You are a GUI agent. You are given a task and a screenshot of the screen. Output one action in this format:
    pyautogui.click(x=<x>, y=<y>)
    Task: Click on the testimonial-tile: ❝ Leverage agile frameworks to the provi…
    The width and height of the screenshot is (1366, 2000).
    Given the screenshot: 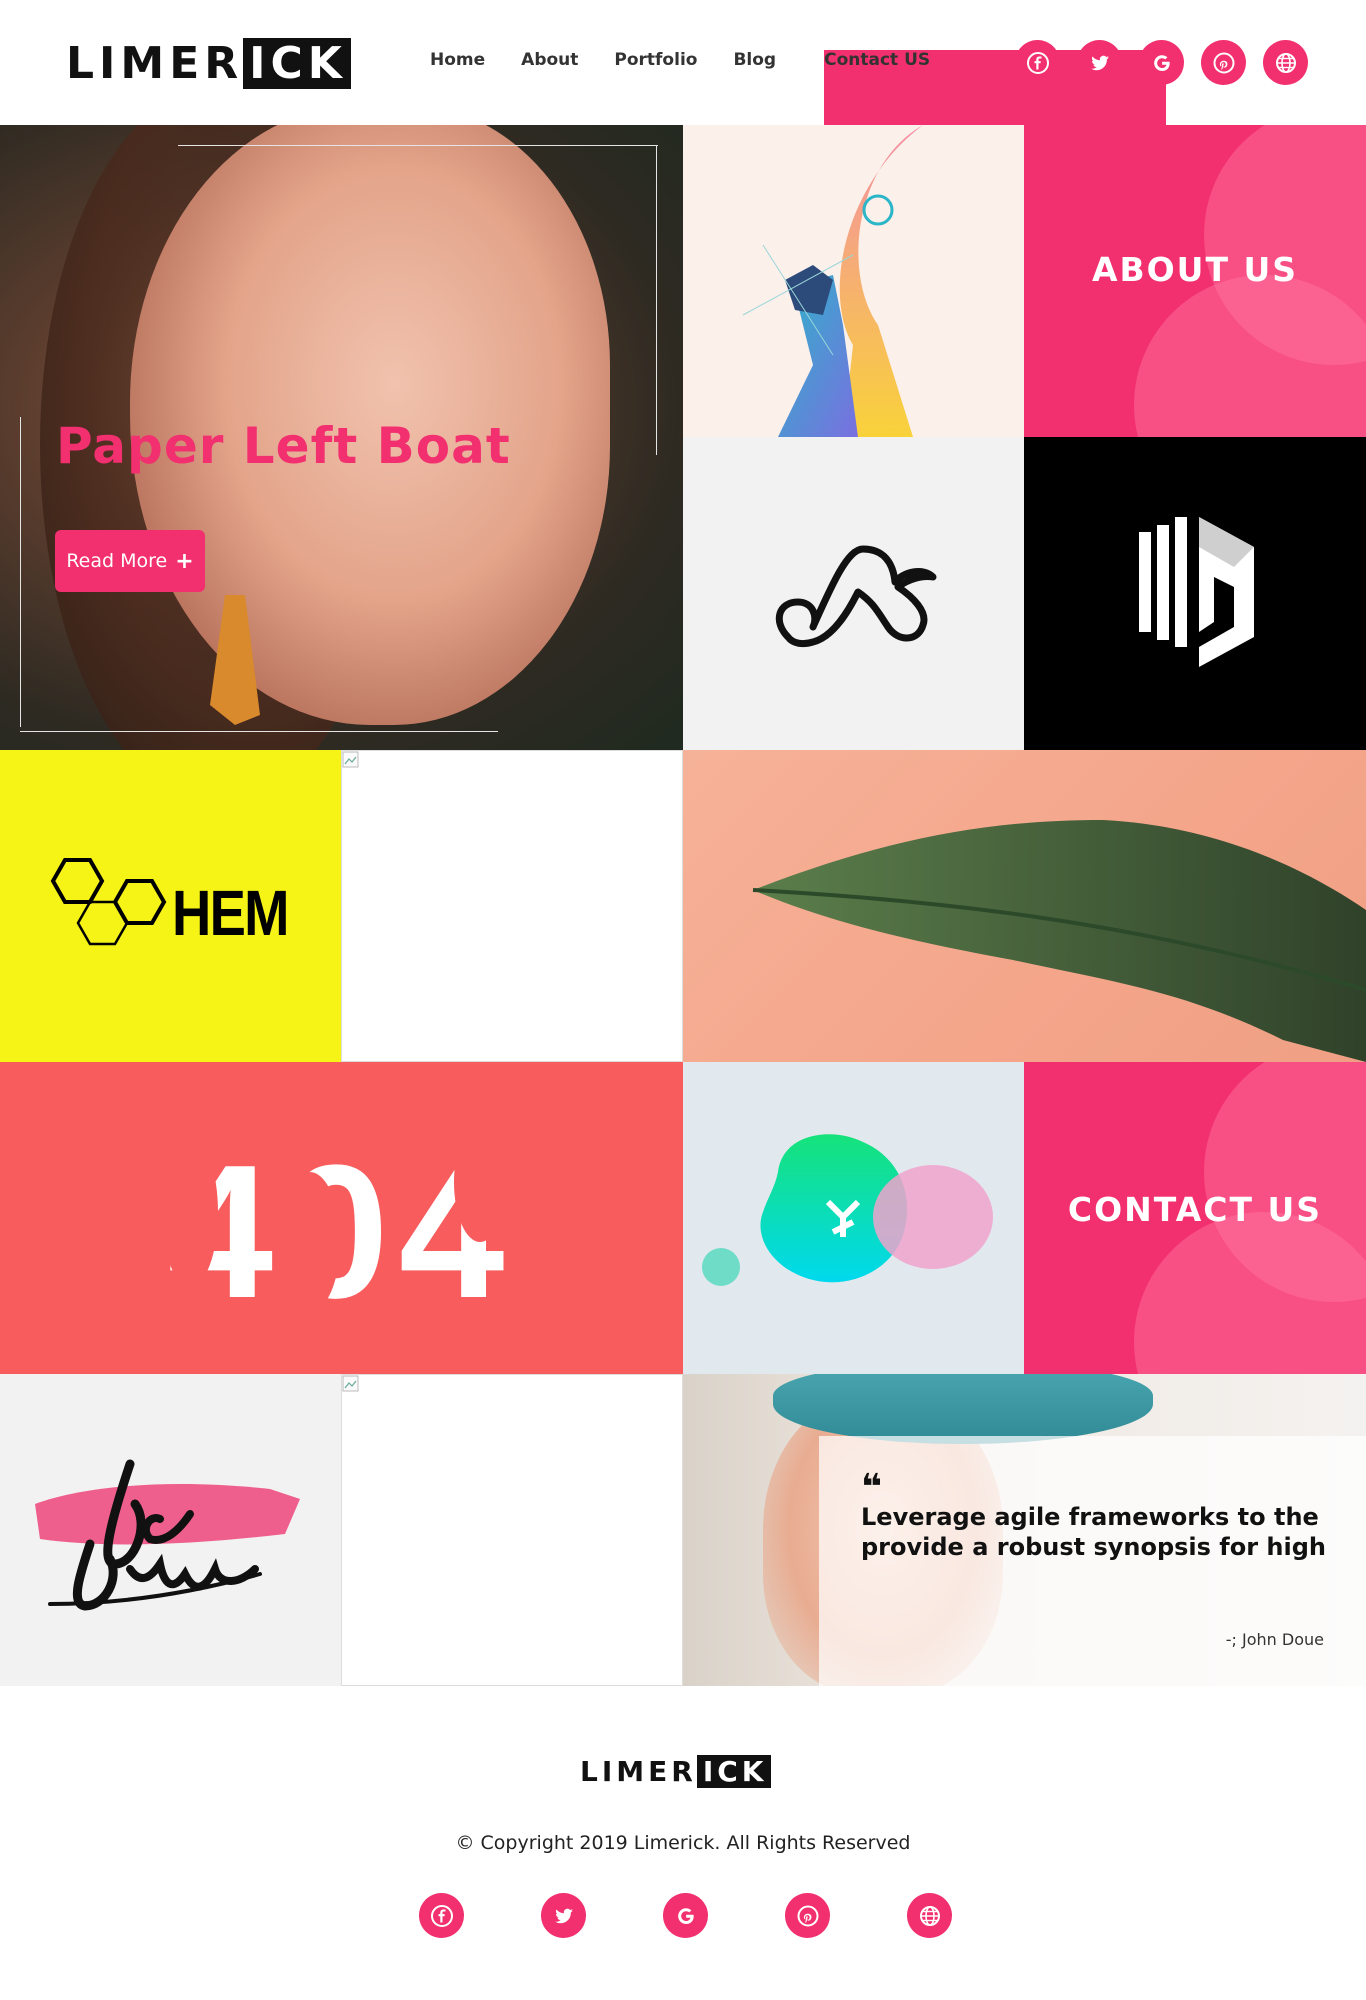 What is the action you would take?
    pyautogui.click(x=1024, y=1530)
    